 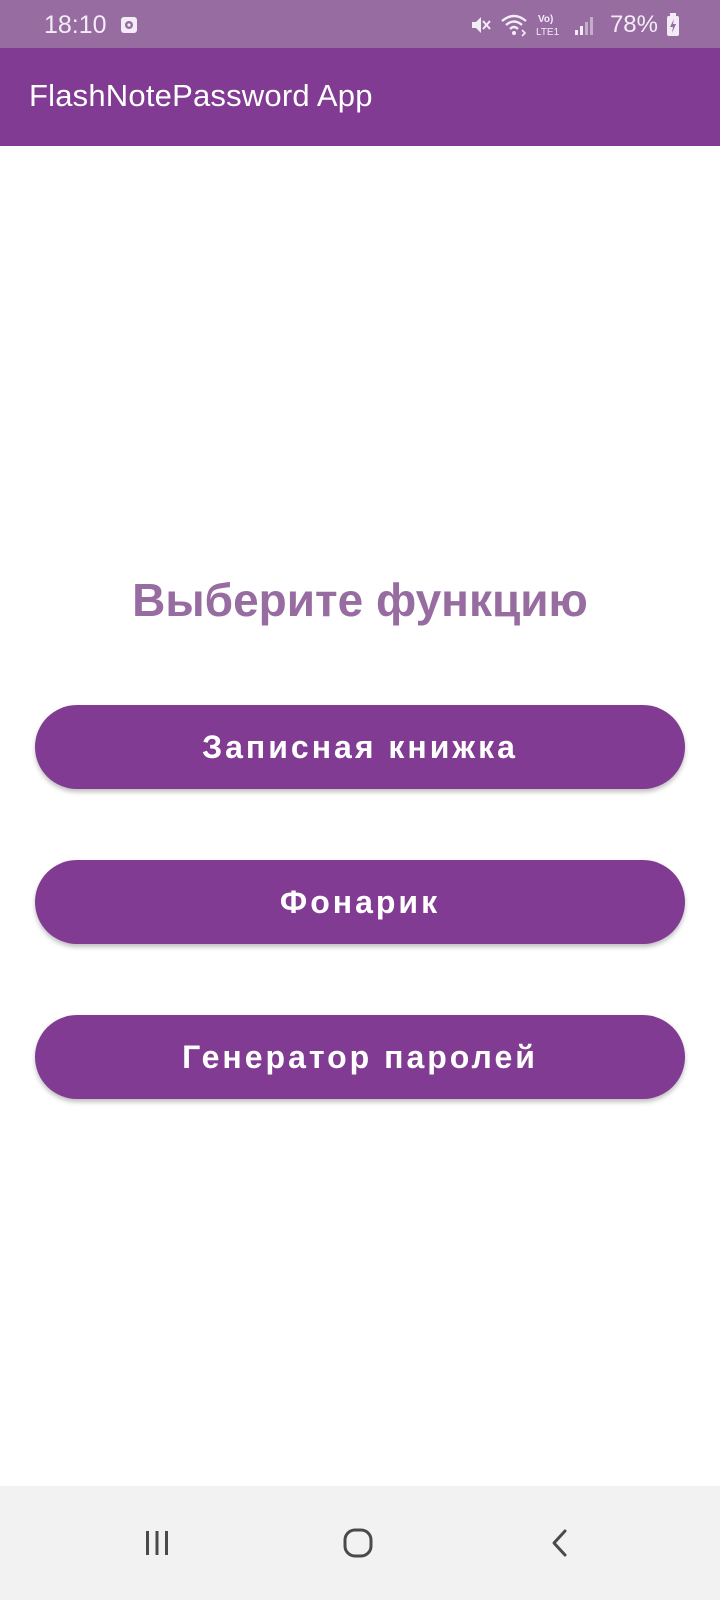 I want to click on status-bar: 18:10 Vo) LTE1 78%, so click(x=360, y=24).